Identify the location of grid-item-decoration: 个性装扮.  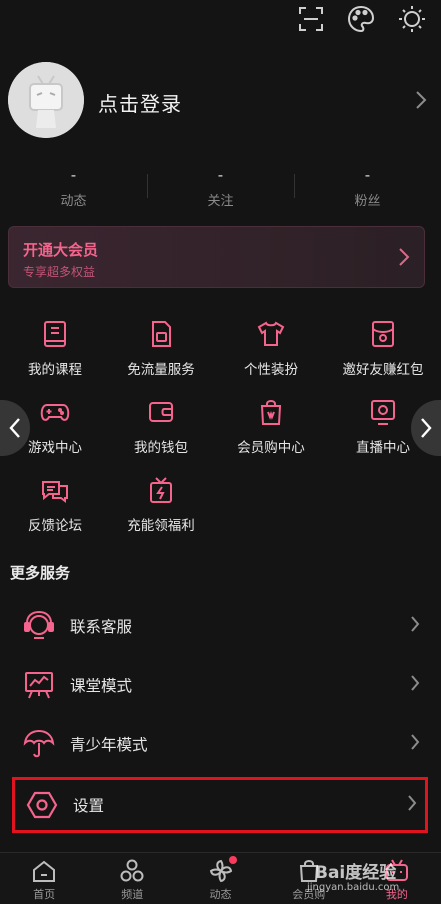
(271, 347).